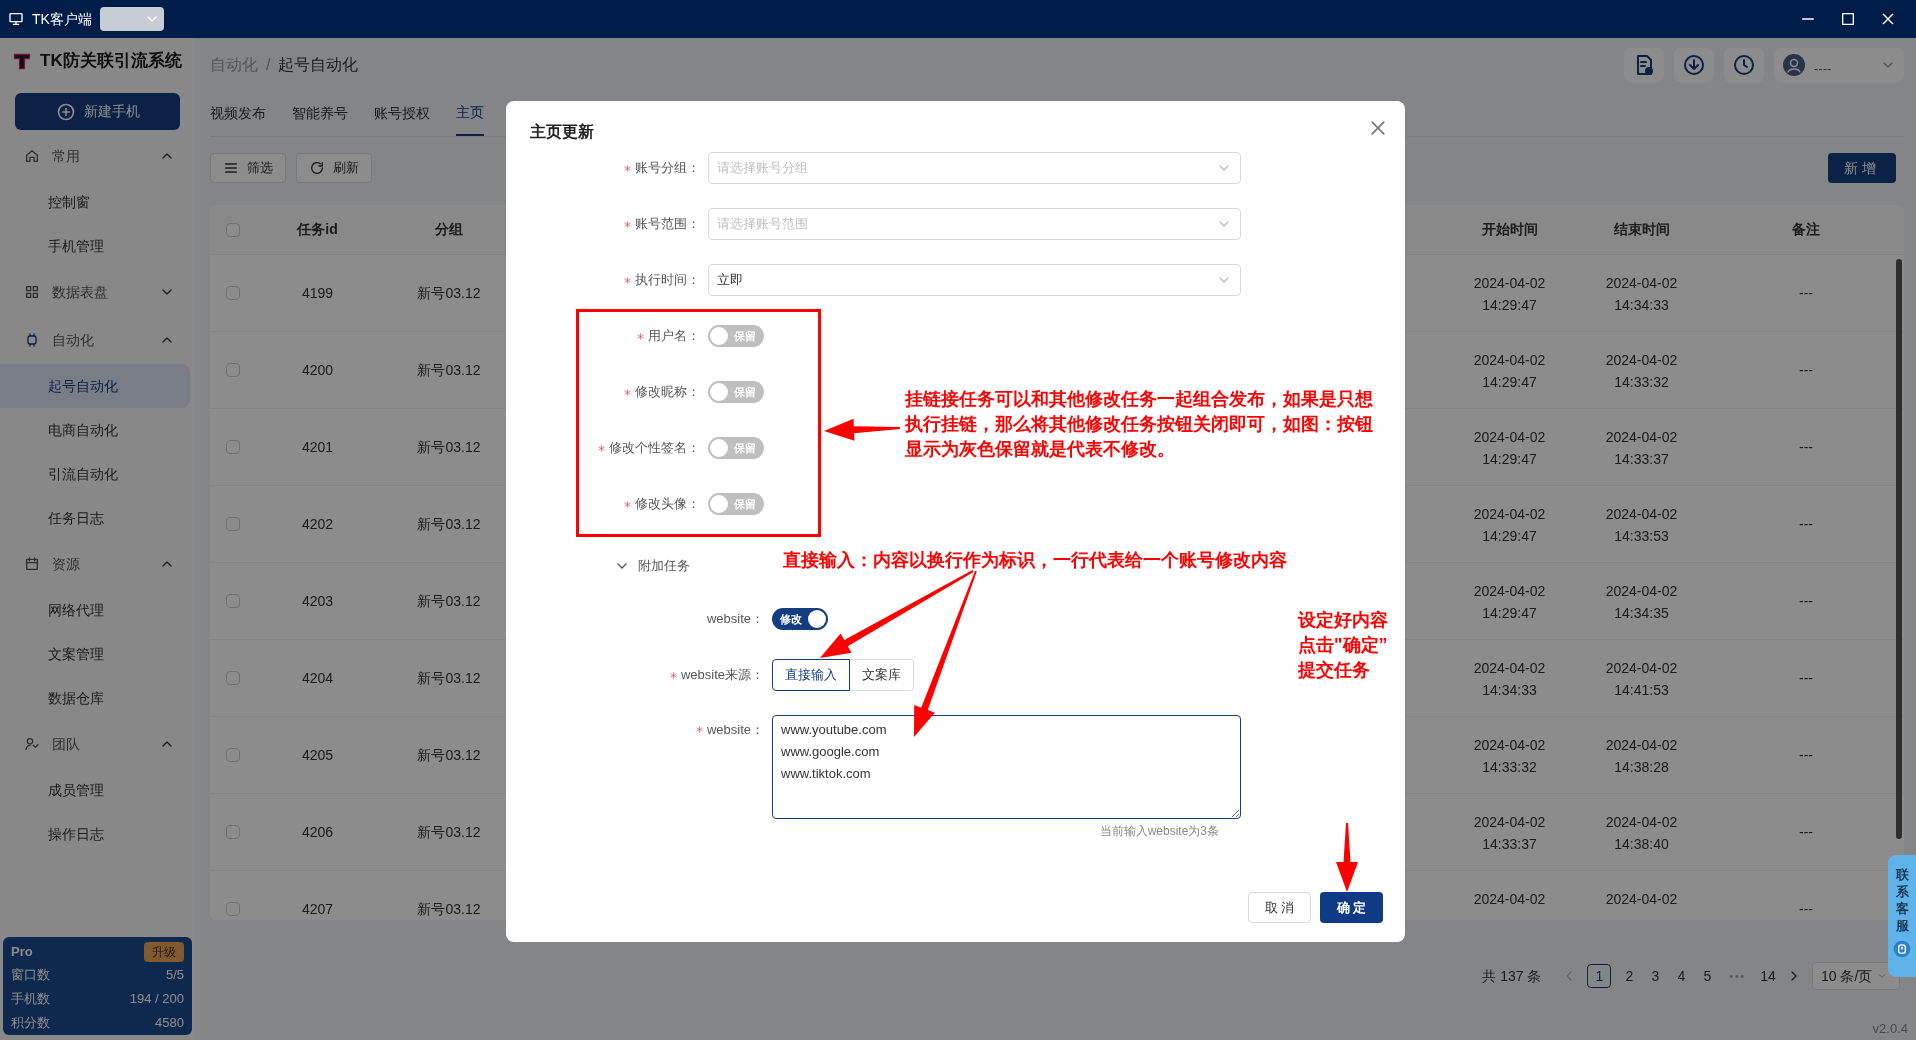  What do you see at coordinates (1899, 549) in the screenshot?
I see `scrollbar` at bounding box center [1899, 549].